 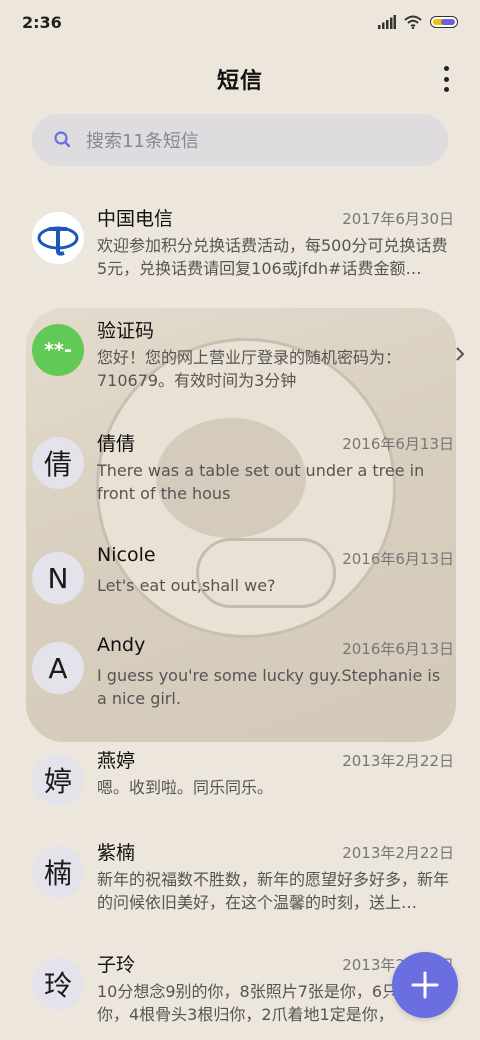 What do you see at coordinates (58, 984) in the screenshot?
I see `contact-avatar: 玲` at bounding box center [58, 984].